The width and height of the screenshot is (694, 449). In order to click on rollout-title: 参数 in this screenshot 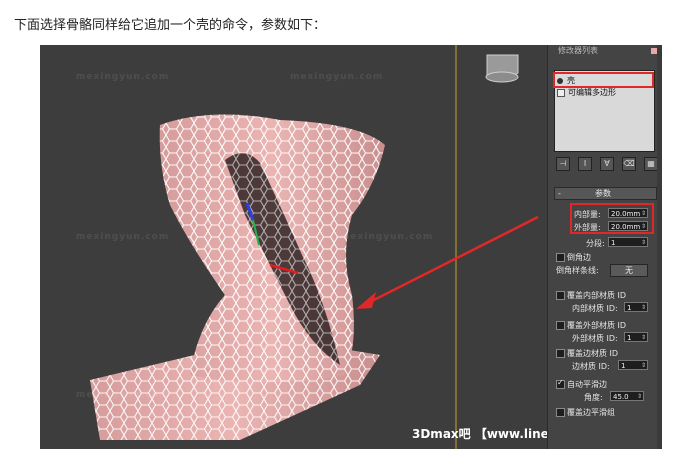, I will do `click(603, 193)`.